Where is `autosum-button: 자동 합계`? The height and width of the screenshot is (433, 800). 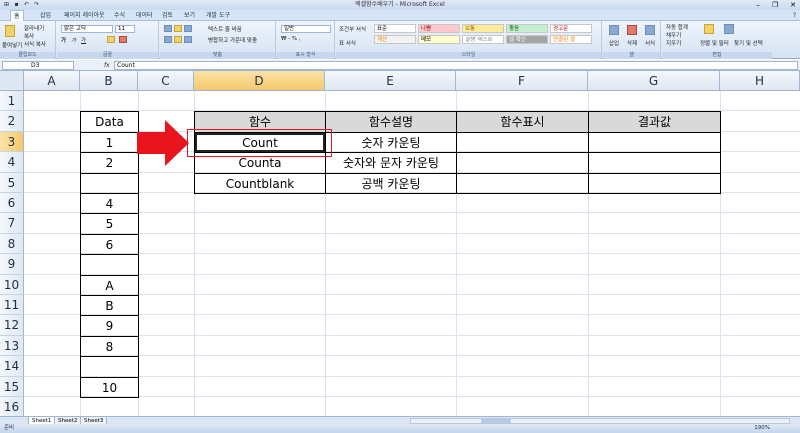 autosum-button: 자동 합계 is located at coordinates (677, 27).